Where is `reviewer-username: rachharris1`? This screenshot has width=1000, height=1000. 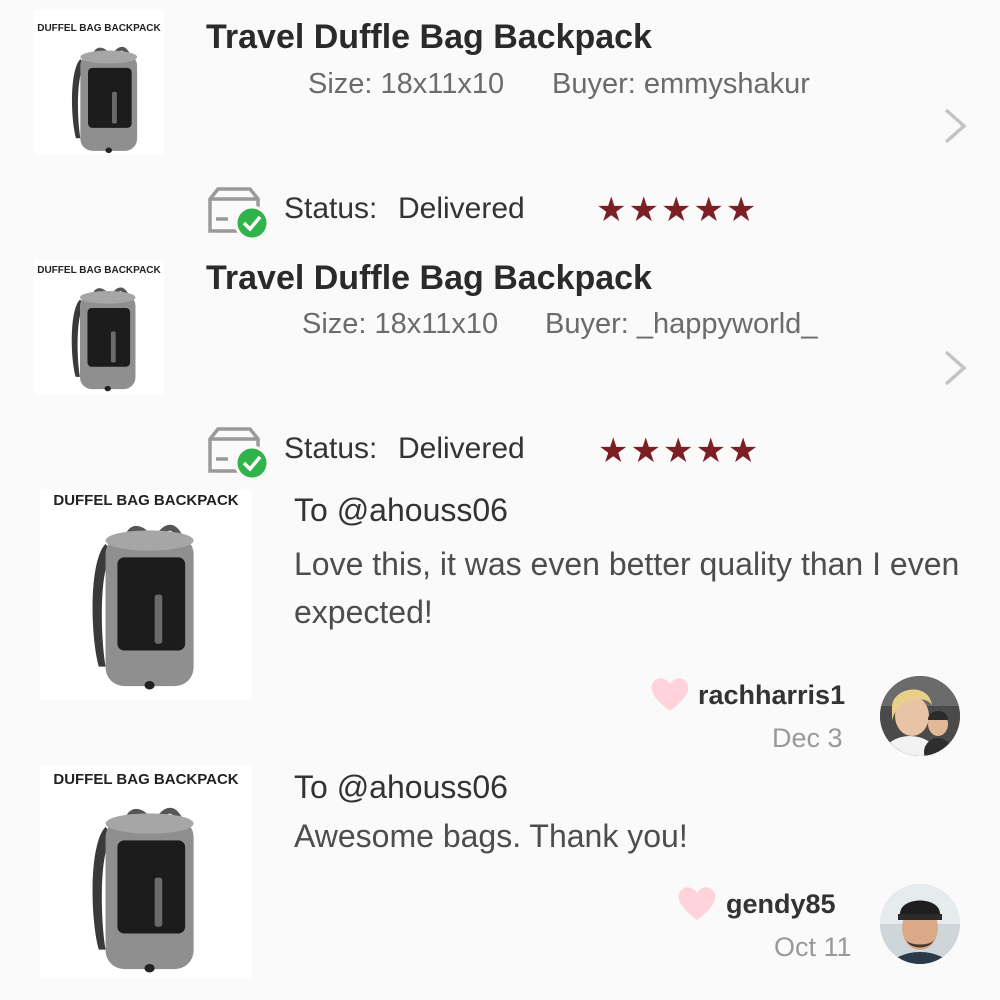
reviewer-username: rachharris1 is located at coordinates (771, 695).